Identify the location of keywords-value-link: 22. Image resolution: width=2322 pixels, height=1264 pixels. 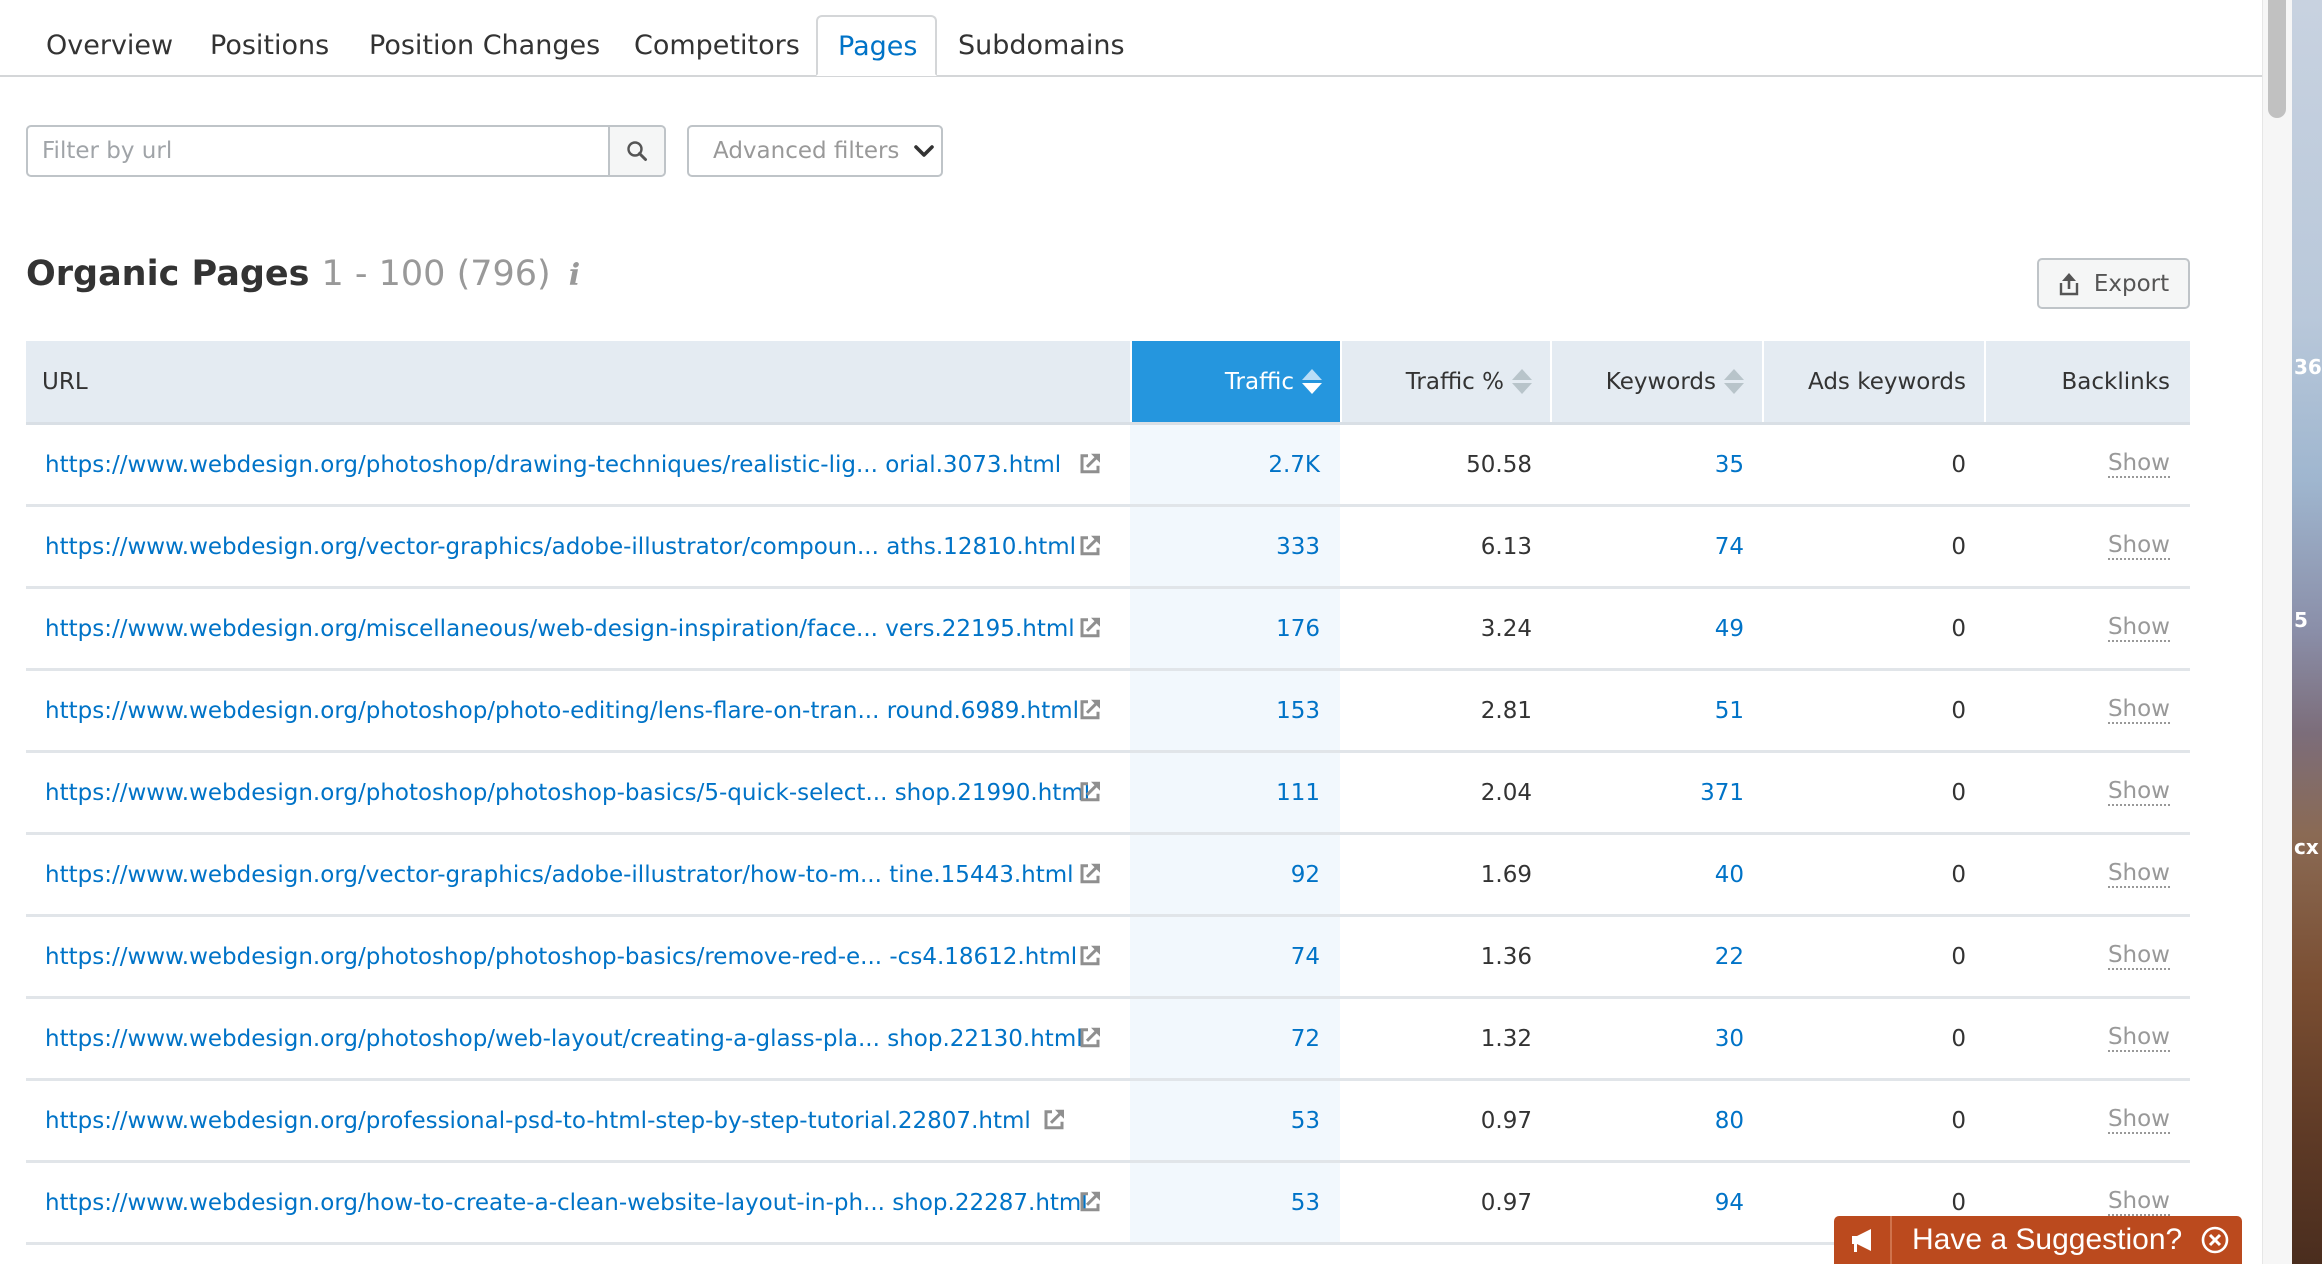
(1729, 957).